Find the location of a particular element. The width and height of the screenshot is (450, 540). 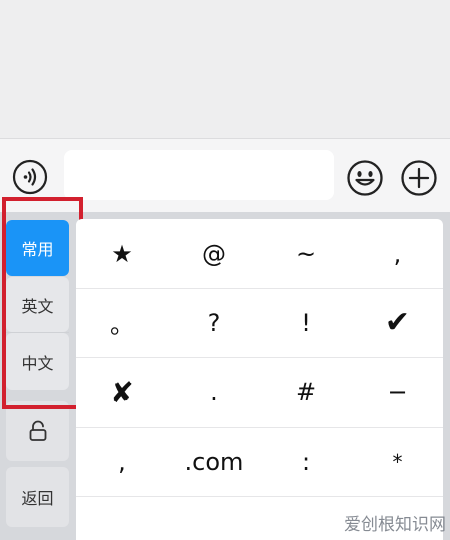

symbol-key: @ is located at coordinates (214, 253).